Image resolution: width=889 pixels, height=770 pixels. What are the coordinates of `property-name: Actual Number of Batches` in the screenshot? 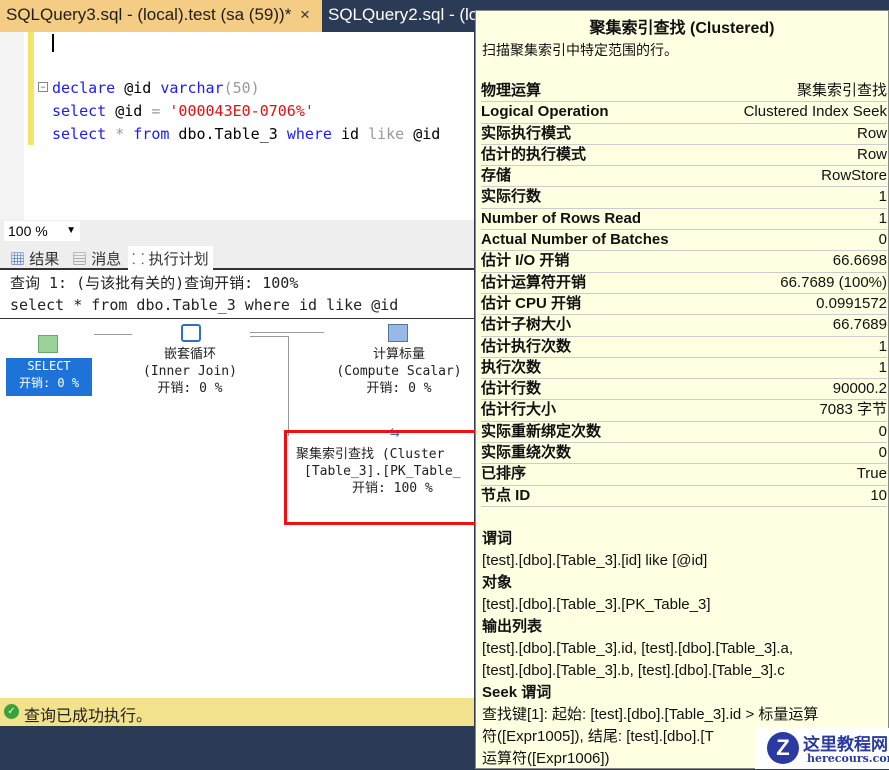 It's located at (575, 240).